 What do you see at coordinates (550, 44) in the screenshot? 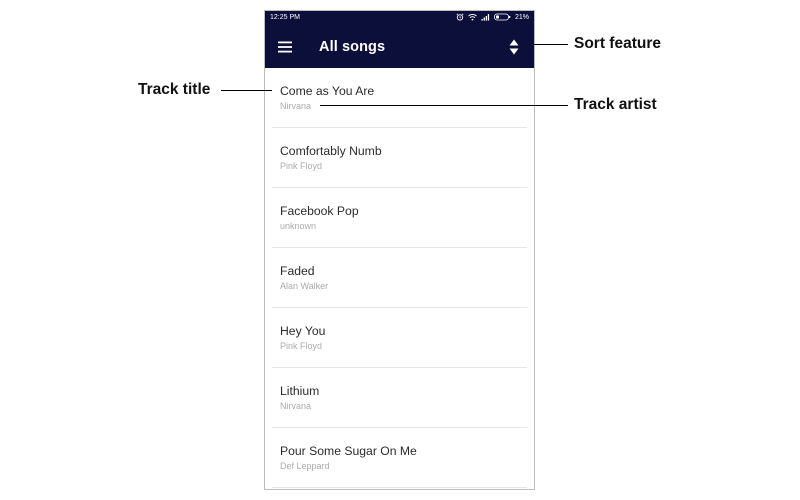
I see `annotation-leader-sort-feature` at bounding box center [550, 44].